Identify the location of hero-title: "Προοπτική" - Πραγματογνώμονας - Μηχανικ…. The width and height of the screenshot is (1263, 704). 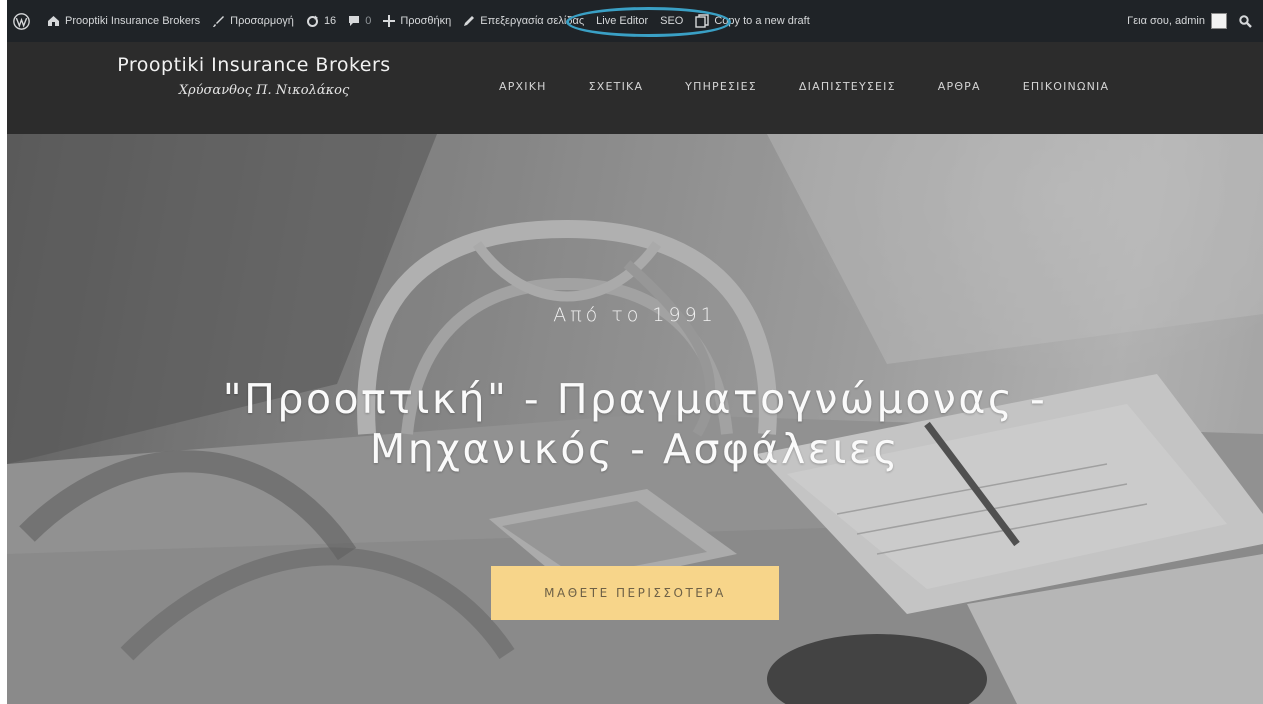
(635, 424).